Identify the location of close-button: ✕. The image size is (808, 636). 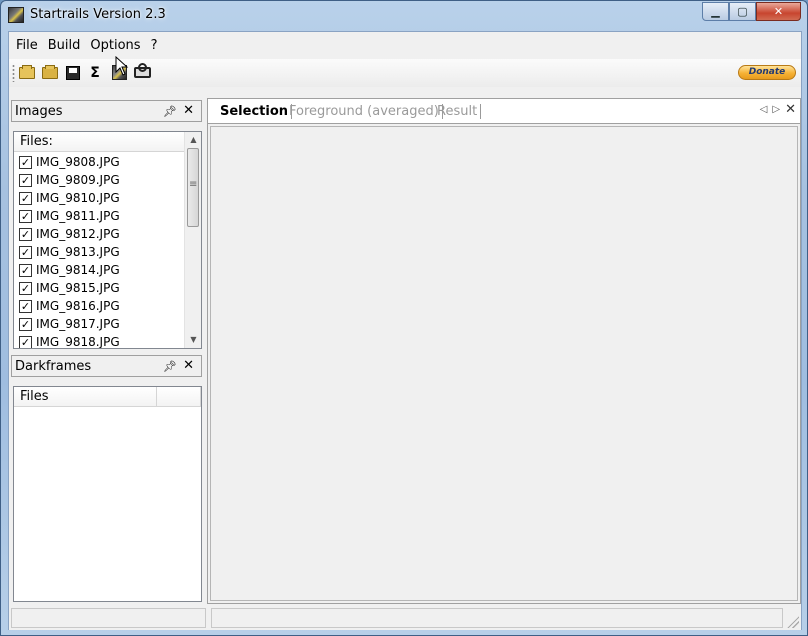
(778, 11).